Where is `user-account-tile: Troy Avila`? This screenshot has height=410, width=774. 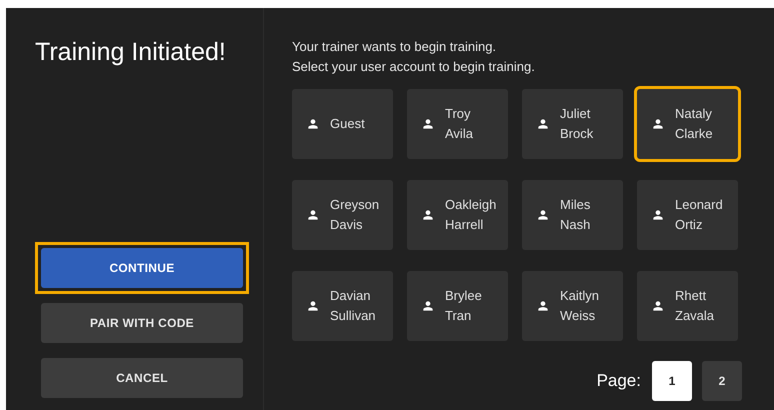
user-account-tile: Troy Avila is located at coordinates (457, 124).